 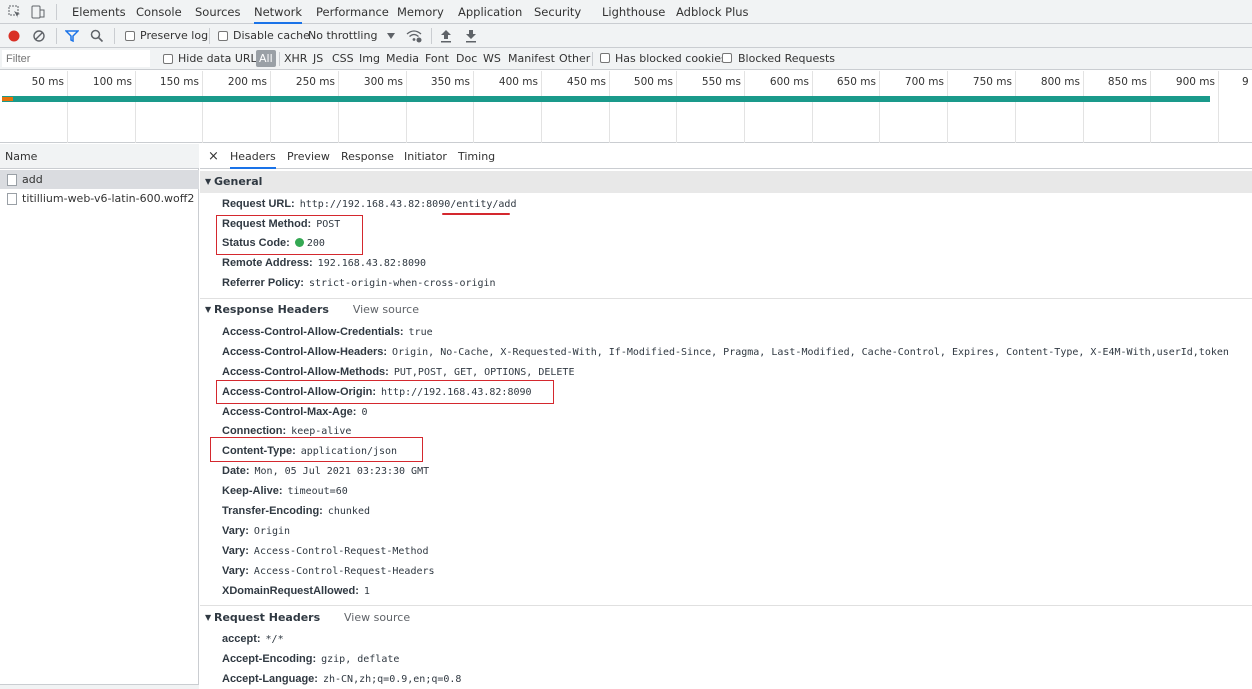 What do you see at coordinates (344, 571) in the screenshot?
I see `header-value: Access-Control-Request-Headers` at bounding box center [344, 571].